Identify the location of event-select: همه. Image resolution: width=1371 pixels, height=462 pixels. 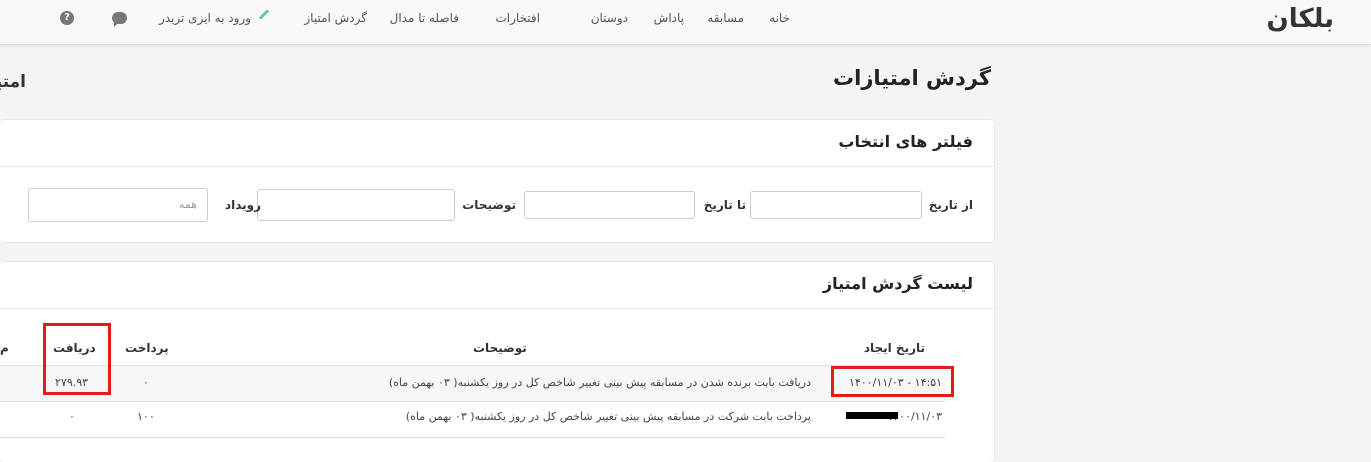
(118, 205).